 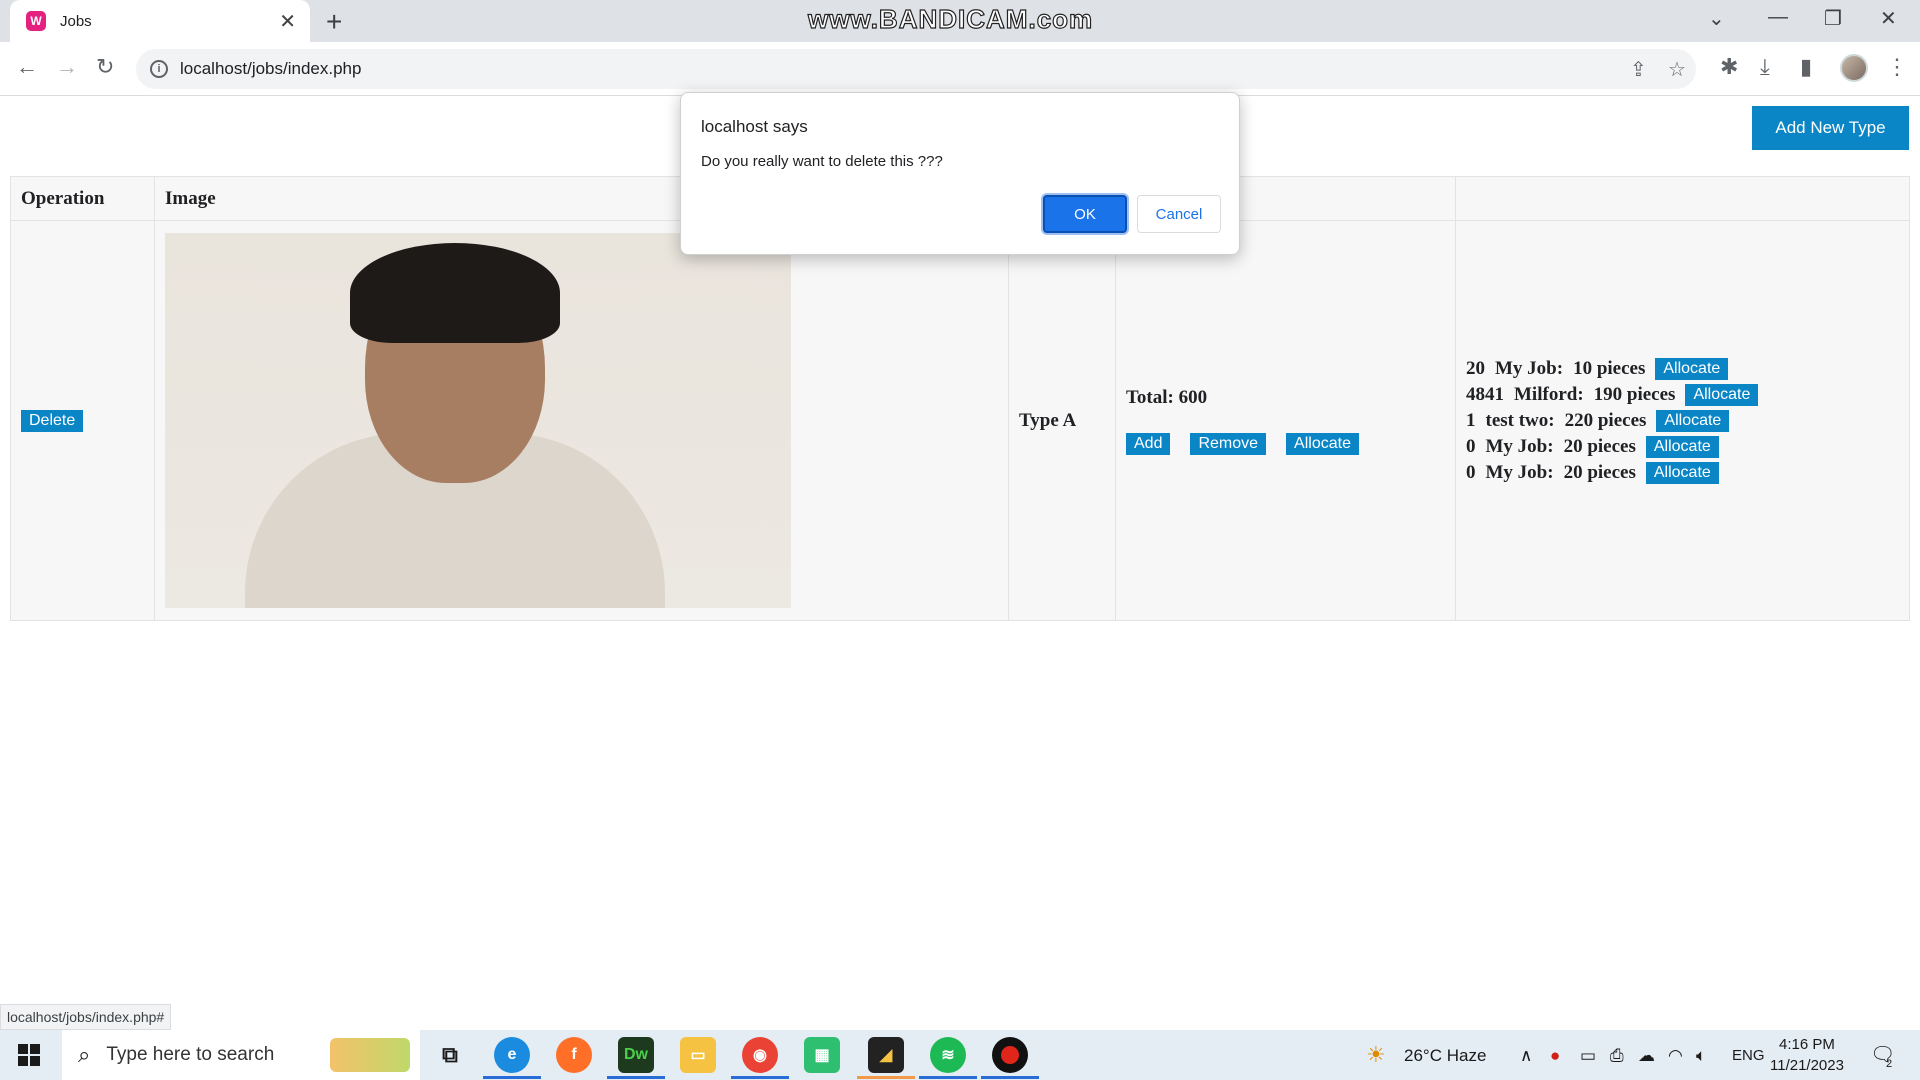 What do you see at coordinates (1854, 68) in the screenshot?
I see `profile-avatar` at bounding box center [1854, 68].